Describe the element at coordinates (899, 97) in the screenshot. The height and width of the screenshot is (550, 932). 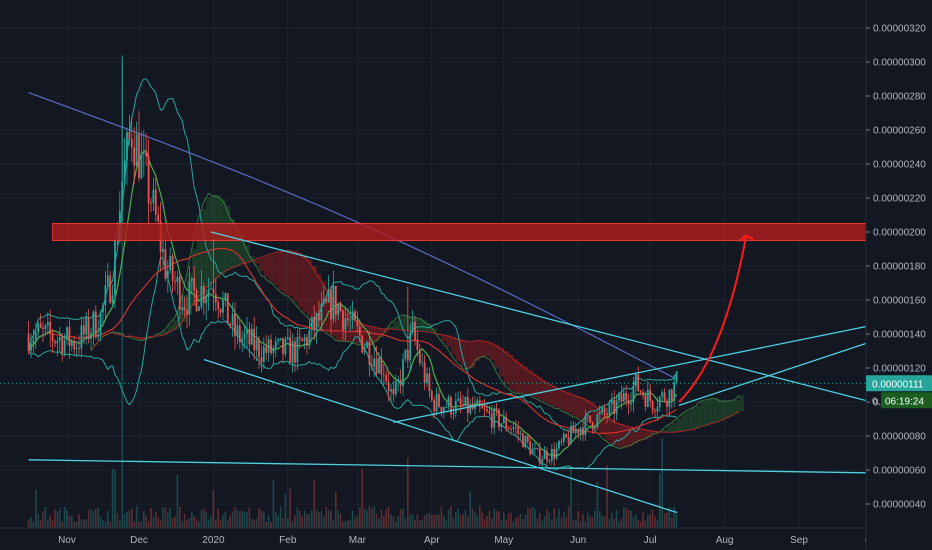
I see `y-tick-label: 0.00000280` at that location.